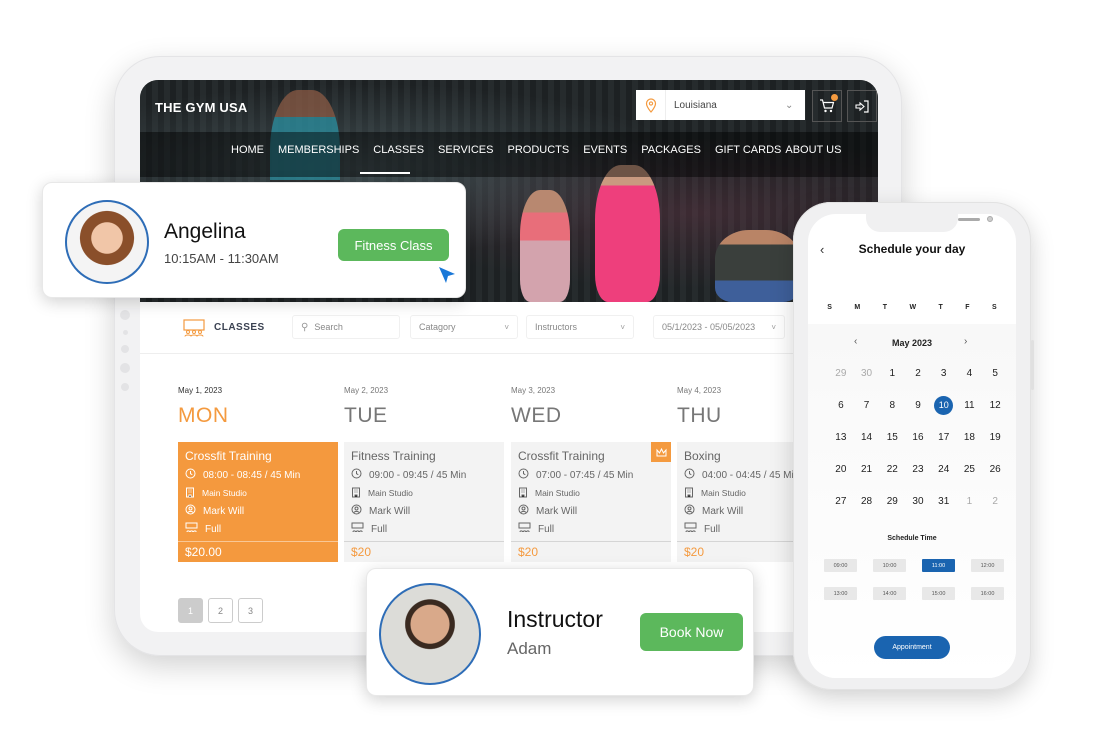  Describe the element at coordinates (944, 405) in the screenshot. I see `calendar-day-selected: 10` at that location.